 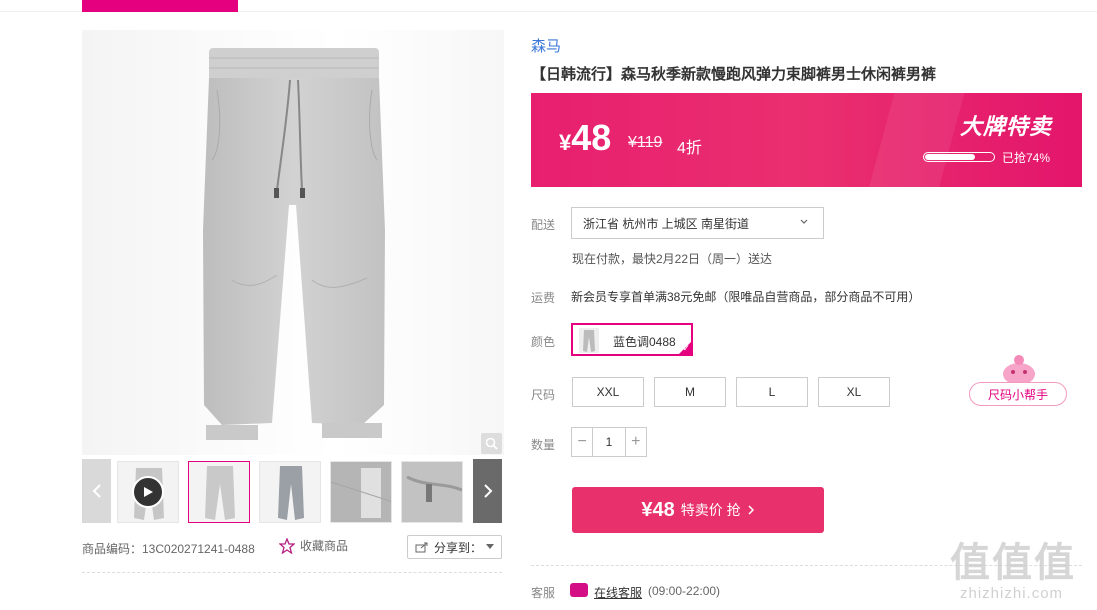 I want to click on color-label: 颜色, so click(x=543, y=342).